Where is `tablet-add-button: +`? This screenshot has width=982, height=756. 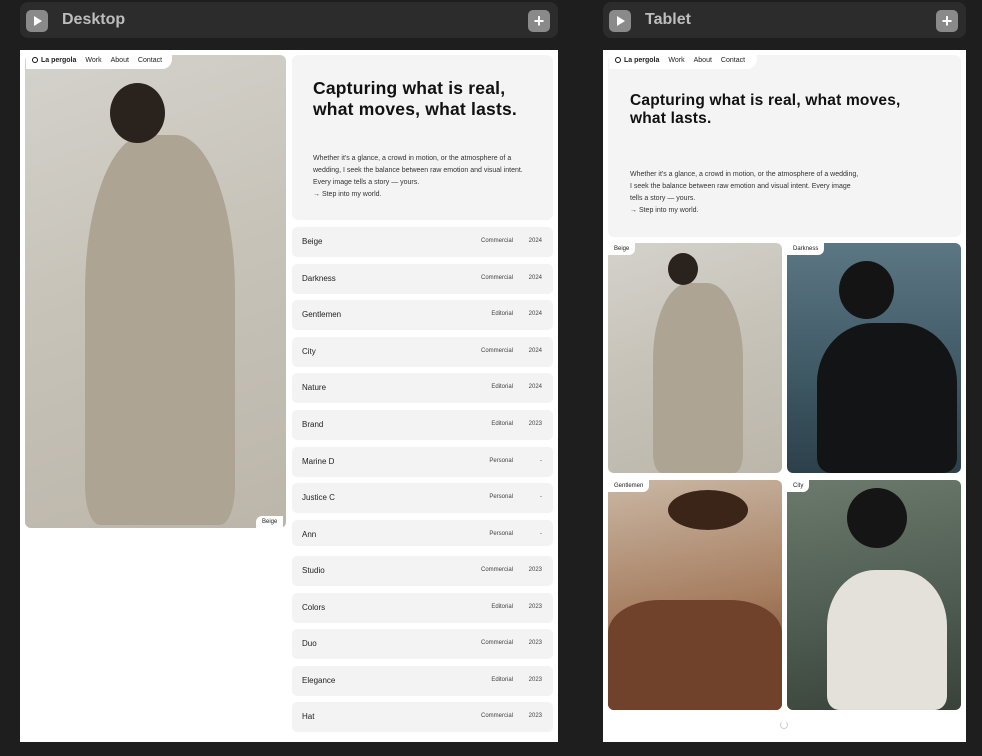 tablet-add-button: + is located at coordinates (947, 21).